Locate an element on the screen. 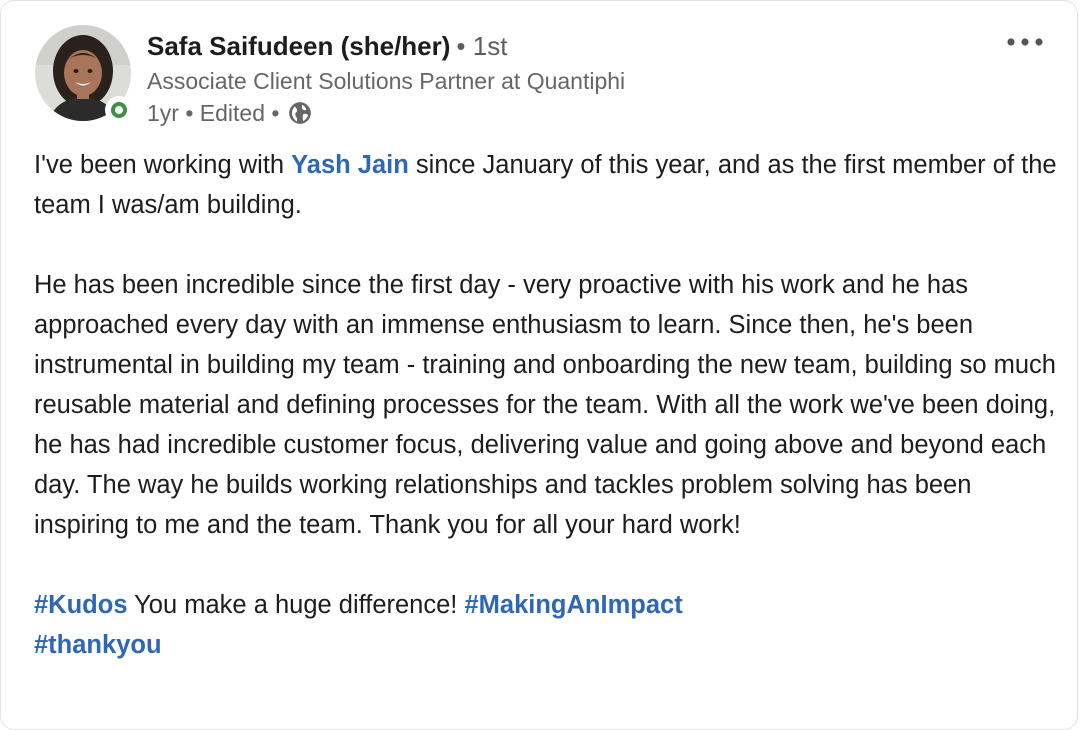 The width and height of the screenshot is (1080, 730). post-meta: 1yr • Edited • is located at coordinates (230, 113).